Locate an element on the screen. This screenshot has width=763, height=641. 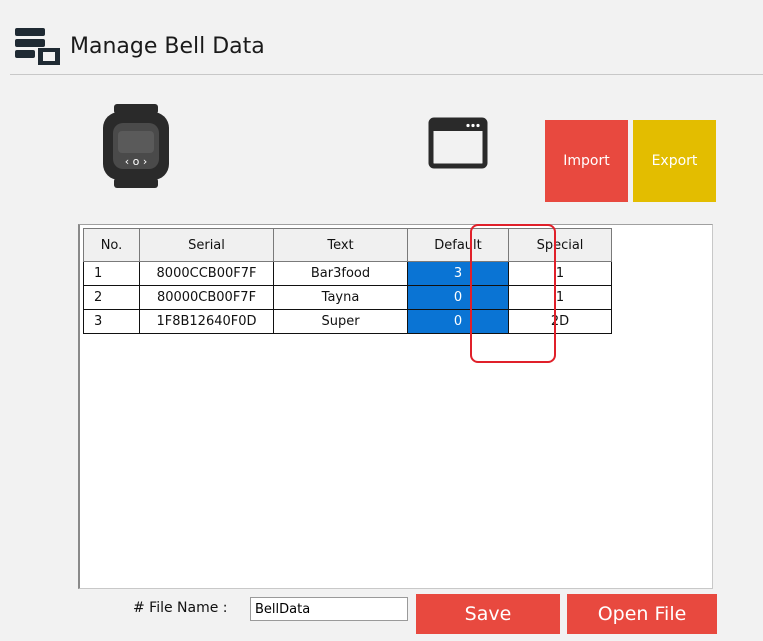
cell-no: 3 is located at coordinates (111, 321).